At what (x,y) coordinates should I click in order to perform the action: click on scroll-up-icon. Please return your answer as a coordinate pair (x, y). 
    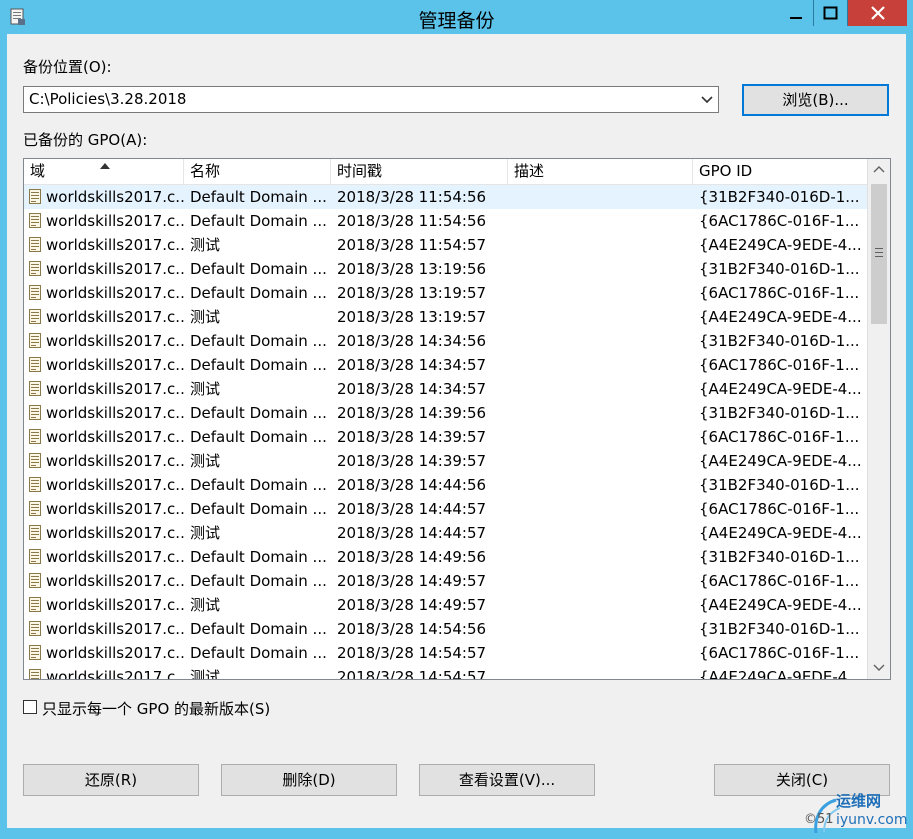
    Looking at the image, I should click on (879, 170).